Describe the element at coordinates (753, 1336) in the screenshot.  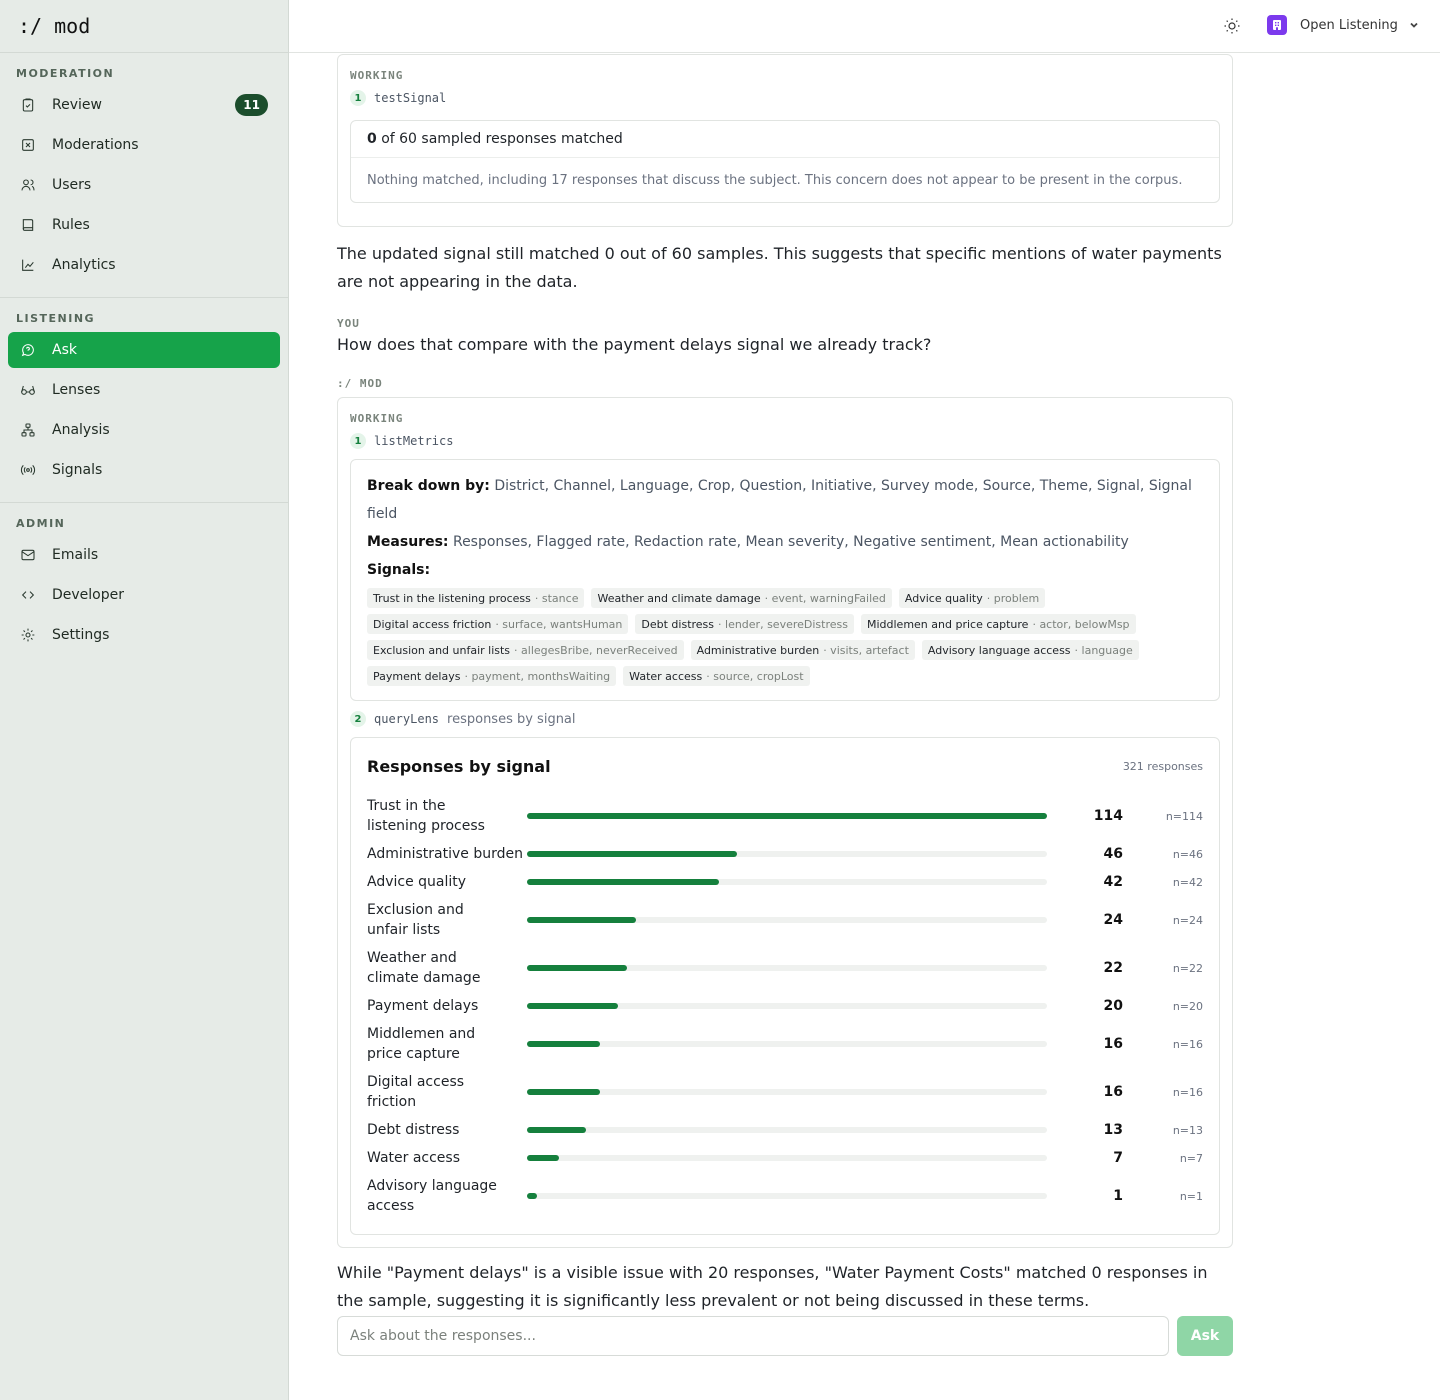
I see `ask-input` at that location.